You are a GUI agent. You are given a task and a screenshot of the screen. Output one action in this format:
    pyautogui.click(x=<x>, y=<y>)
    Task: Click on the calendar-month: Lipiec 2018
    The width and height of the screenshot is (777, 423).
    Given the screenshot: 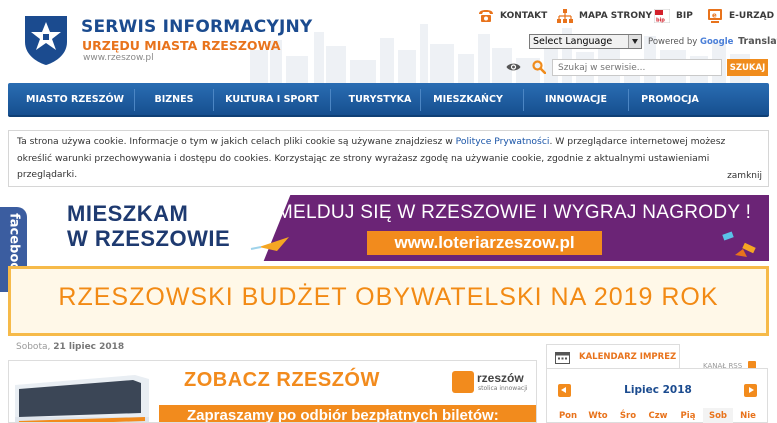 What is the action you would take?
    pyautogui.click(x=658, y=390)
    